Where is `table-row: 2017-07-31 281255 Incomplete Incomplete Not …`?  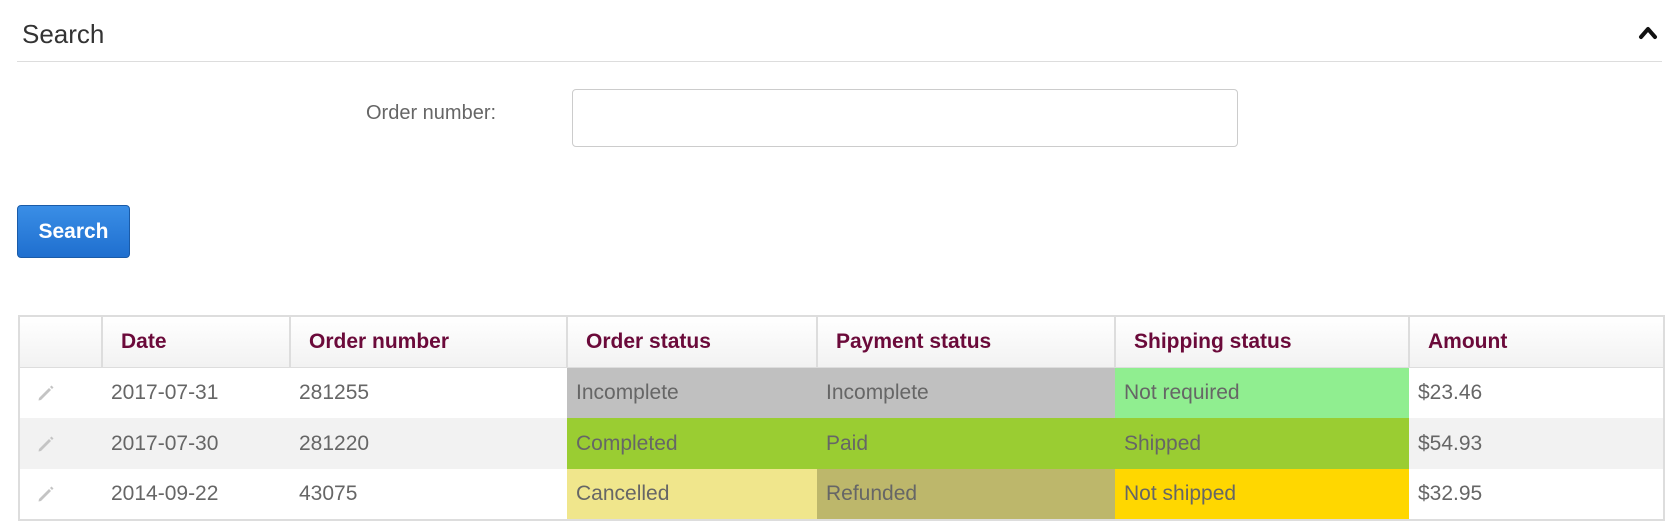
table-row: 2017-07-31 281255 Incomplete Incomplete Not … is located at coordinates (841, 392).